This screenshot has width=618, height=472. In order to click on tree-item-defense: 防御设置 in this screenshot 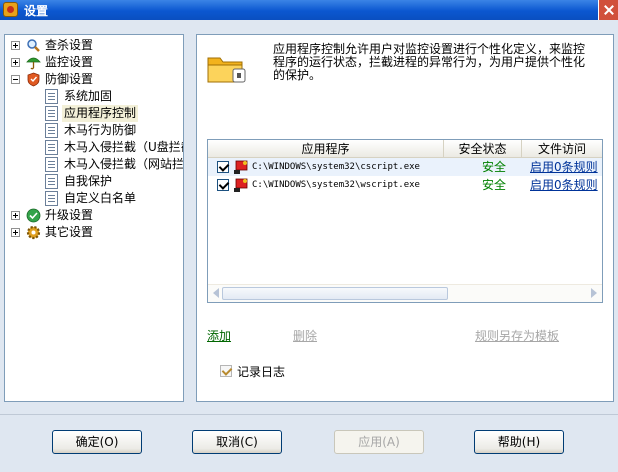, I will do `click(96, 79)`.